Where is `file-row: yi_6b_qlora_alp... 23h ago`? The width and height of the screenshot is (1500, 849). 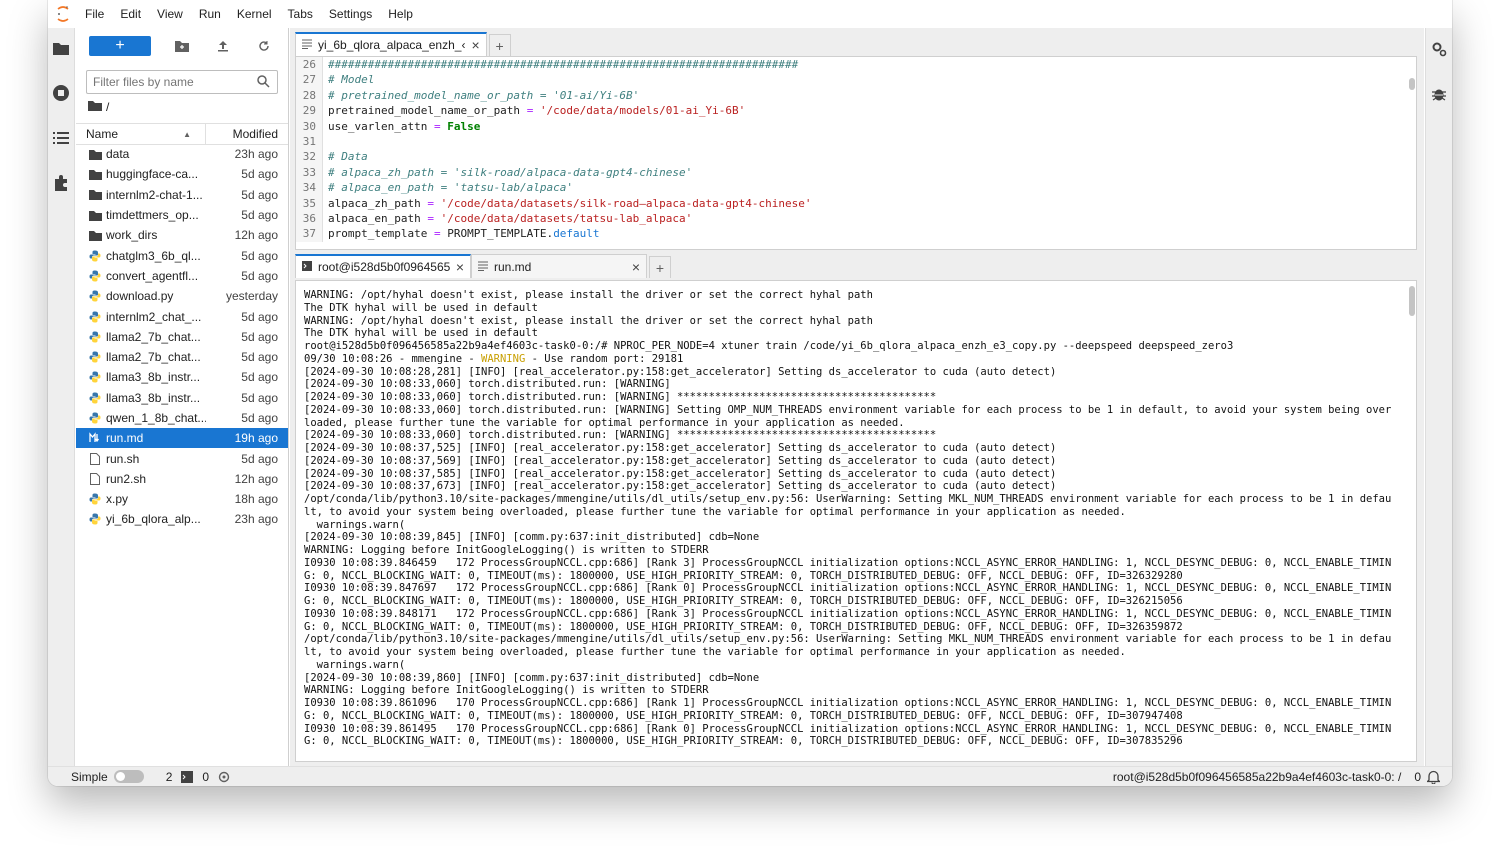 file-row: yi_6b_qlora_alp... 23h ago is located at coordinates (182, 519).